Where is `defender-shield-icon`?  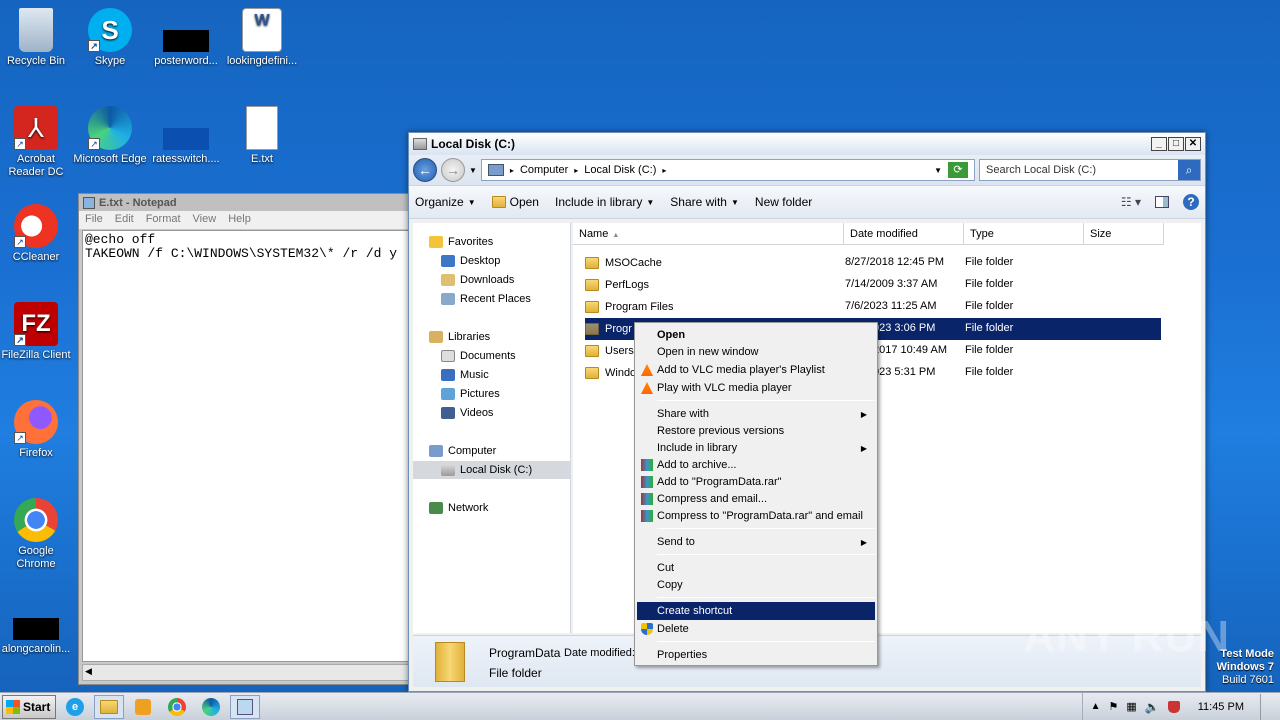 defender-shield-icon is located at coordinates (1173, 706).